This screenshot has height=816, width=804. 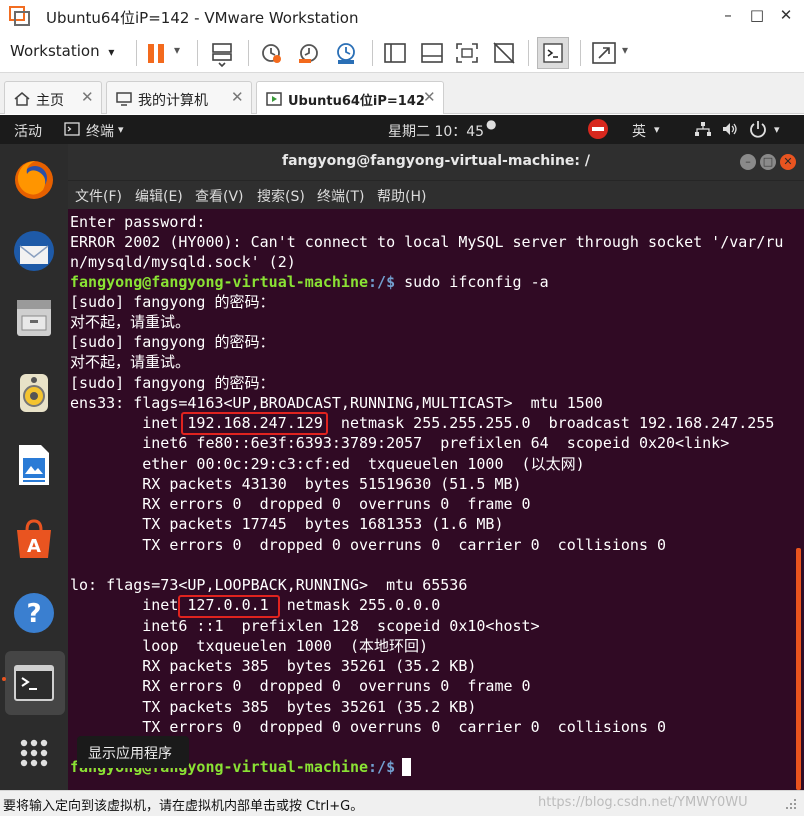 What do you see at coordinates (287, 524) in the screenshot?
I see `terminal-line: TX packets 17745 bytes 1681353 (1.6 MB)` at bounding box center [287, 524].